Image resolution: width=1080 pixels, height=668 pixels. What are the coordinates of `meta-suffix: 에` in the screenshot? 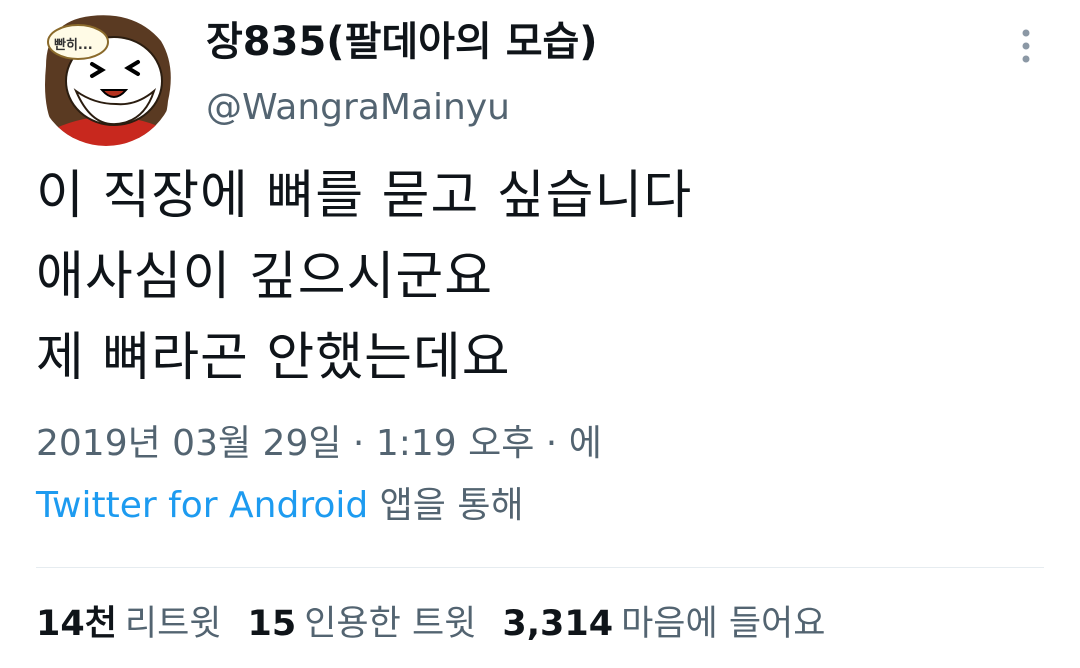 It's located at (585, 443).